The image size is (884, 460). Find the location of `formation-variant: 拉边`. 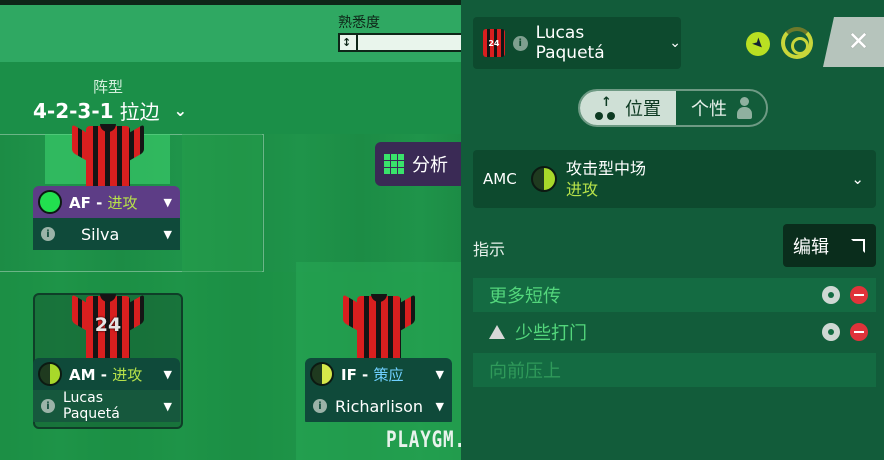

formation-variant: 拉边 is located at coordinates (139, 112).